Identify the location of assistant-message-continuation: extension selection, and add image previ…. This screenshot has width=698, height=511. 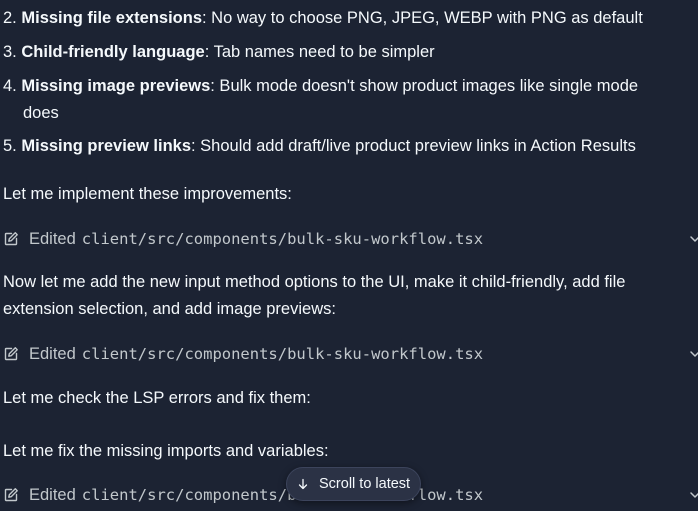
(169, 309).